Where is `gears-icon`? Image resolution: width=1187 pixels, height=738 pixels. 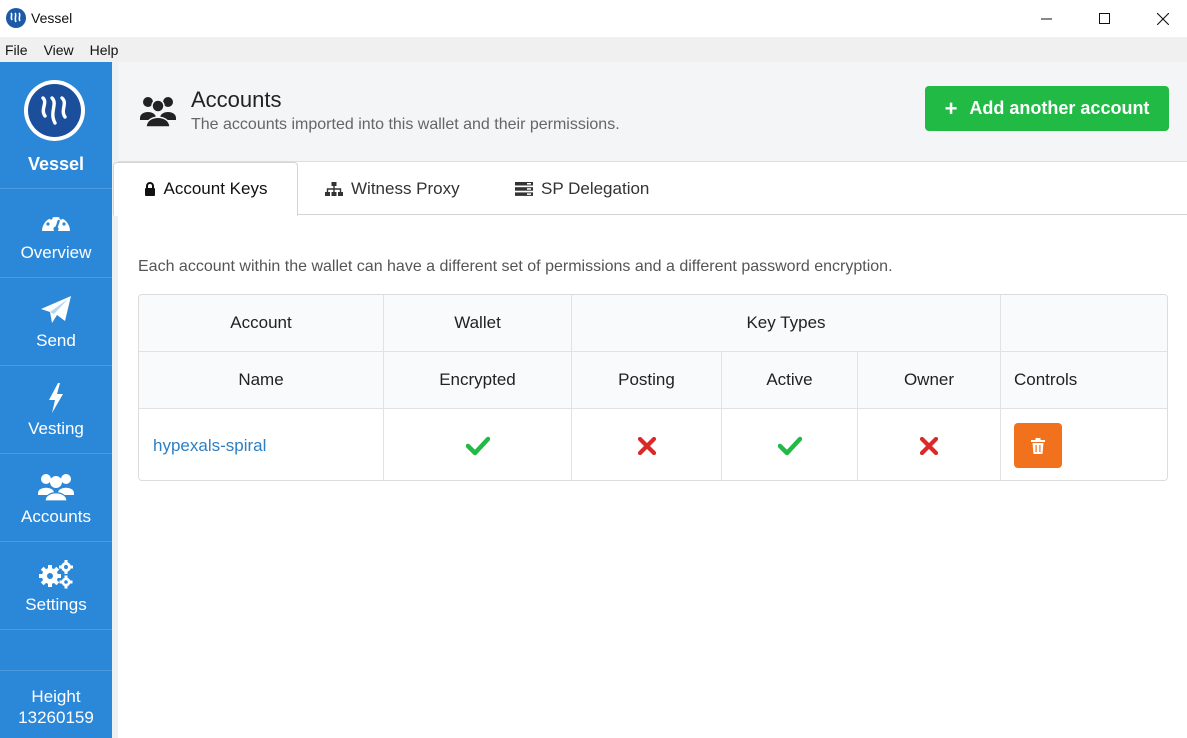
gears-icon is located at coordinates (56, 574).